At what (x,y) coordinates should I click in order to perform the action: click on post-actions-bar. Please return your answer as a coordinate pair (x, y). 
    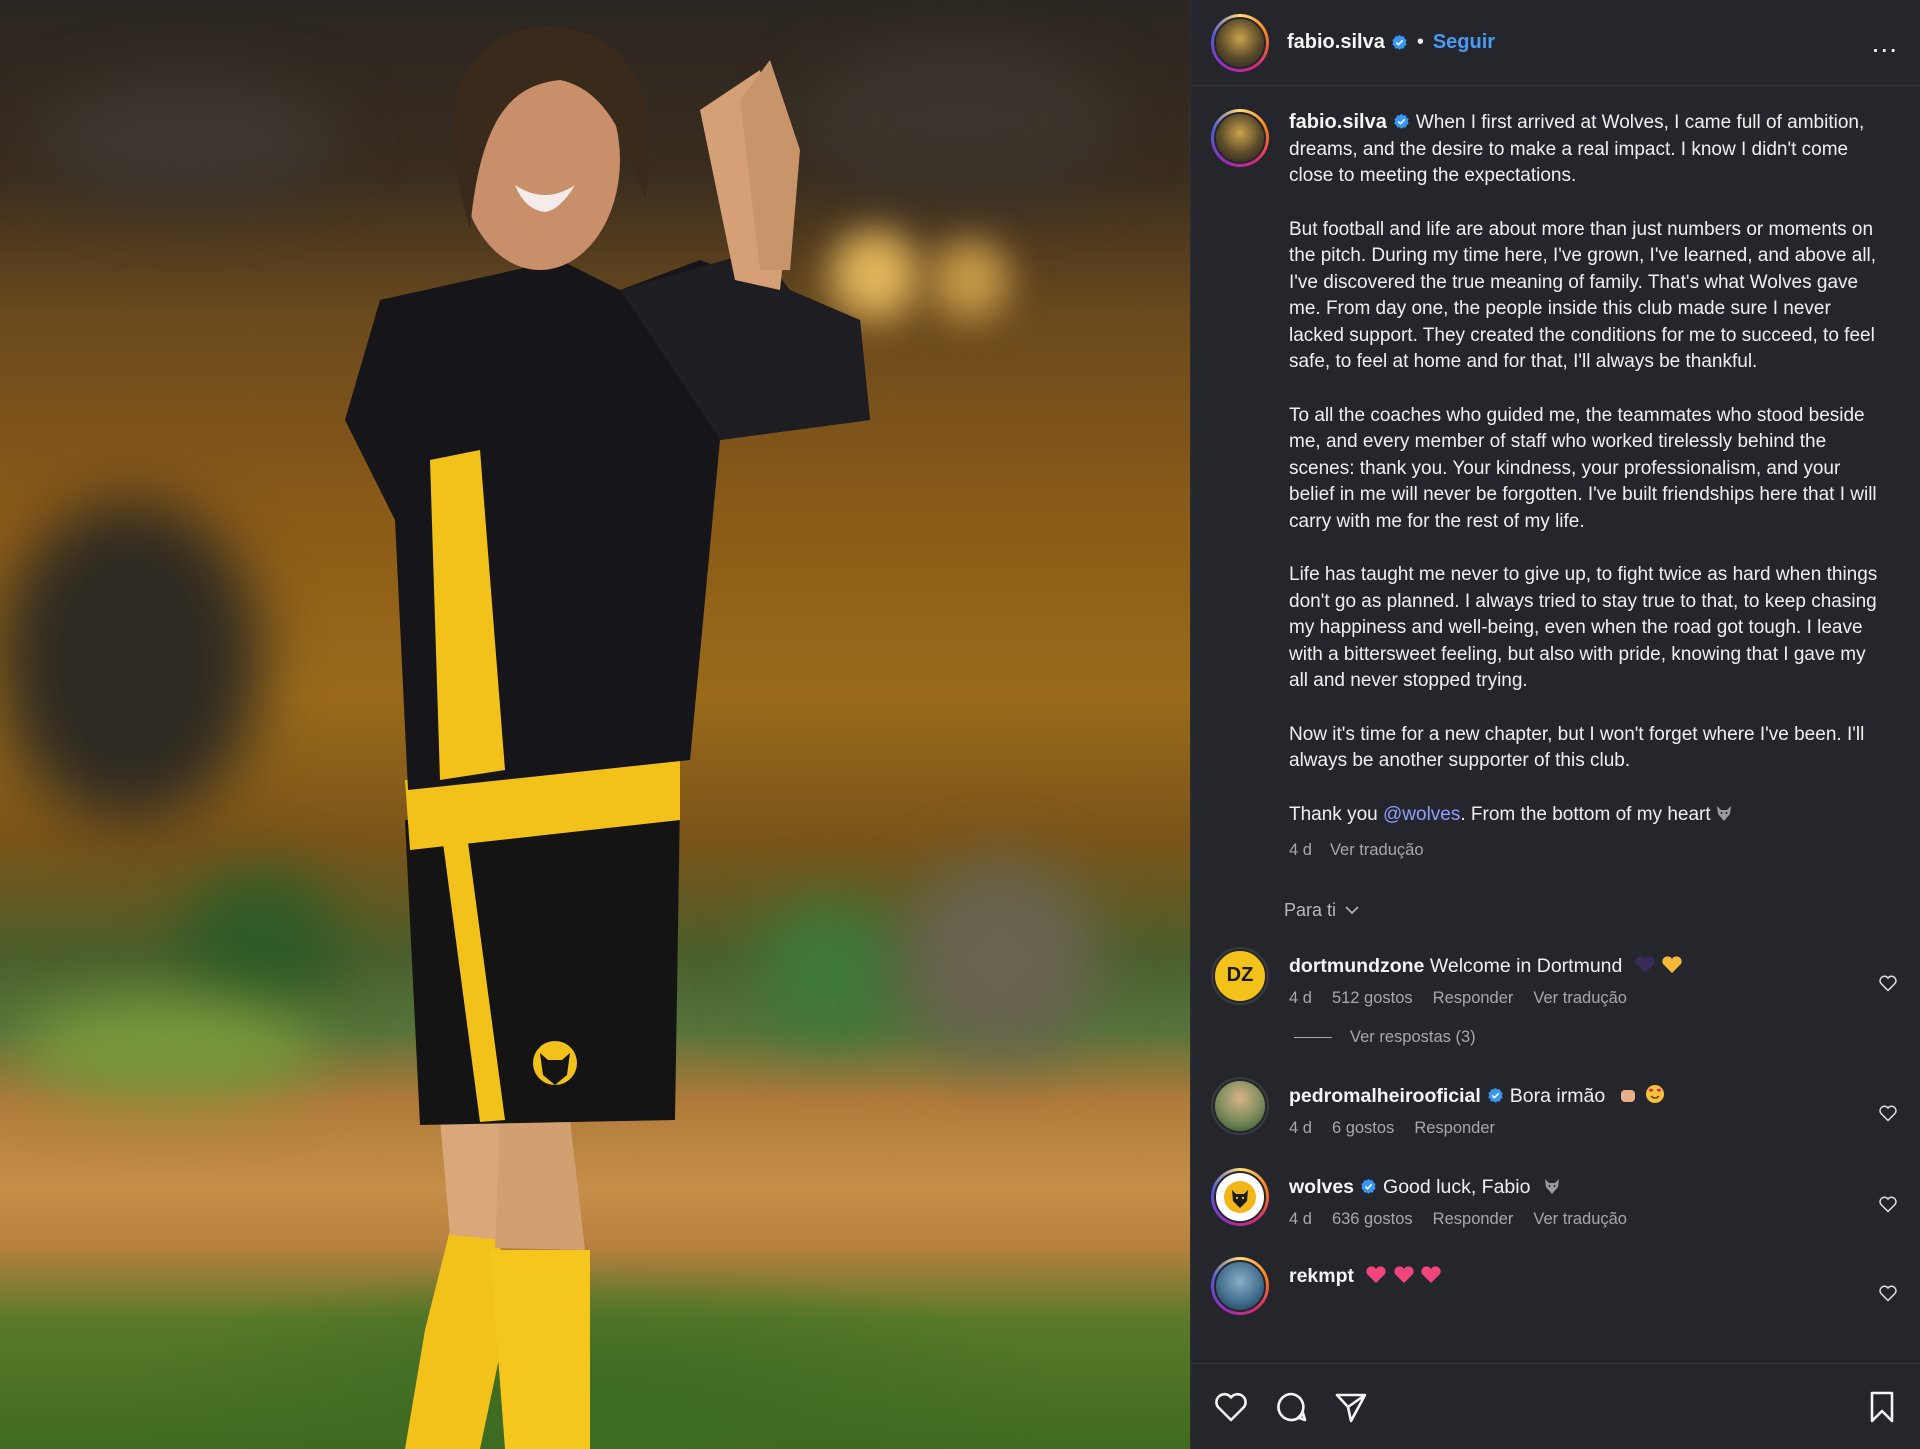
    Looking at the image, I should click on (1555, 1406).